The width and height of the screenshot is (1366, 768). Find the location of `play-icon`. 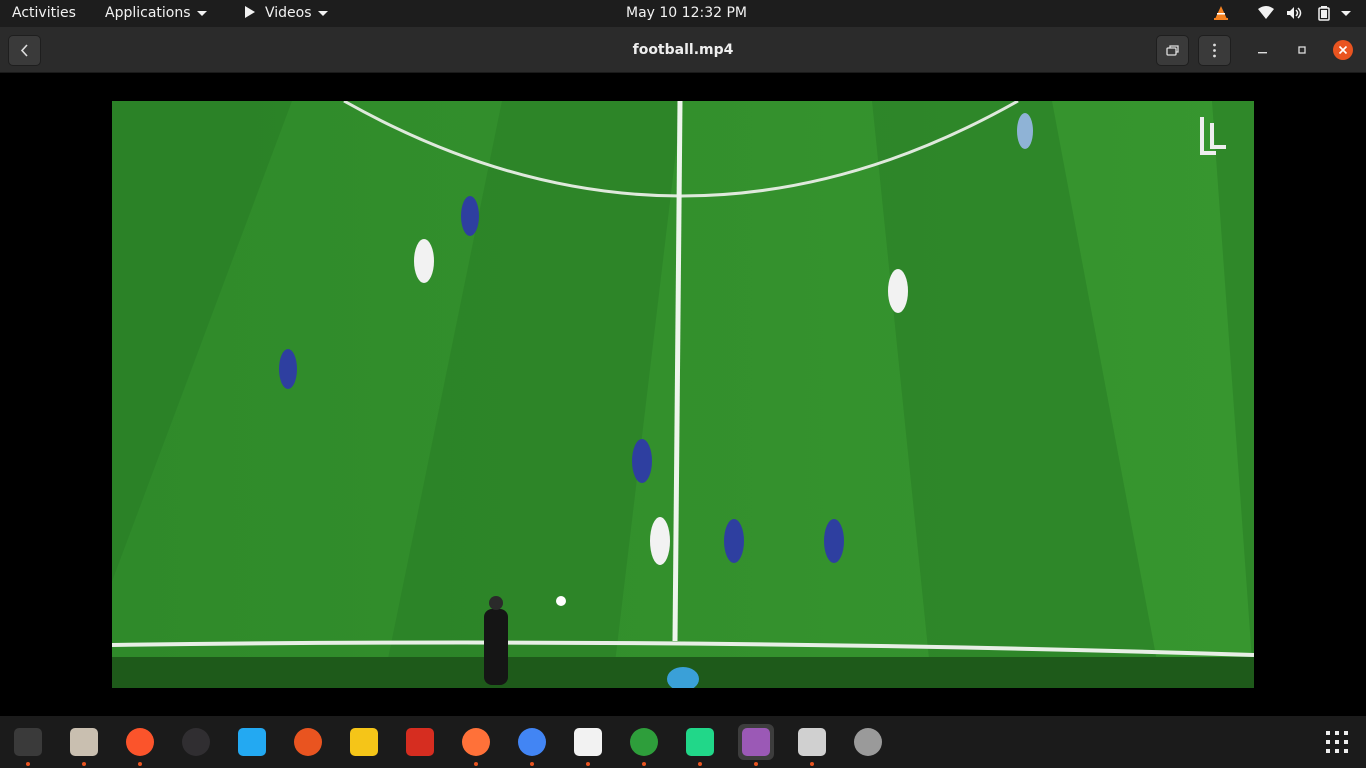

play-icon is located at coordinates (250, 12).